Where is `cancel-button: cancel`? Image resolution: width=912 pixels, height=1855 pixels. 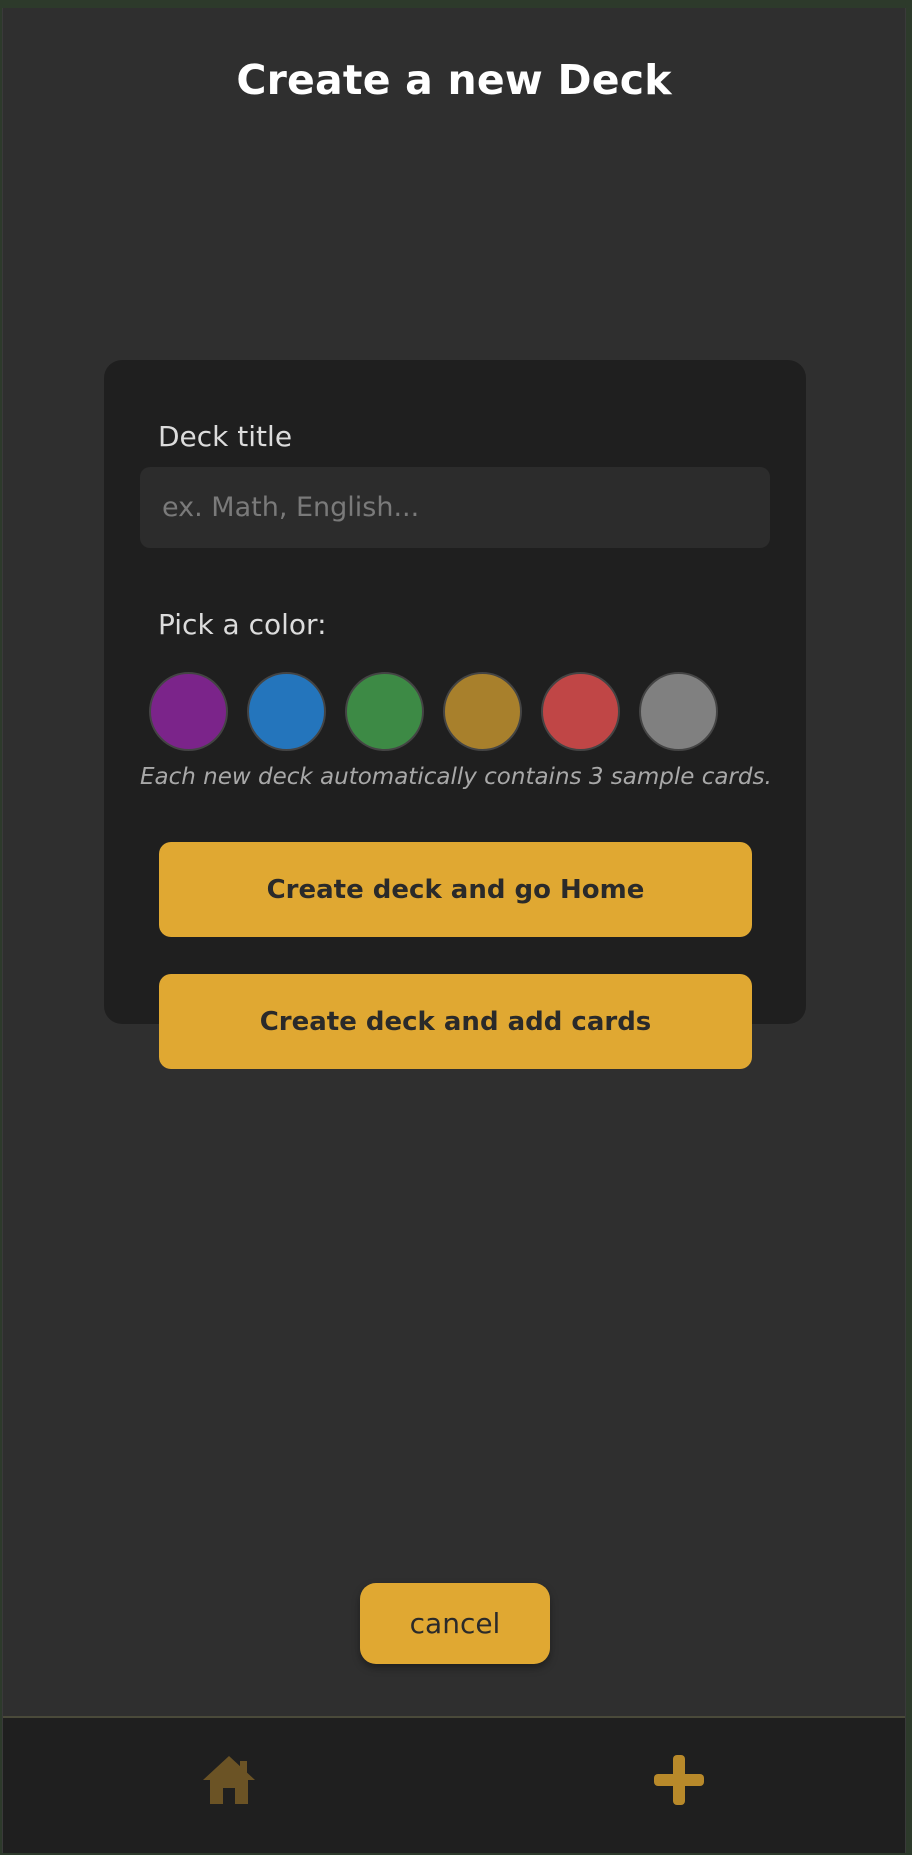 cancel-button: cancel is located at coordinates (455, 1623).